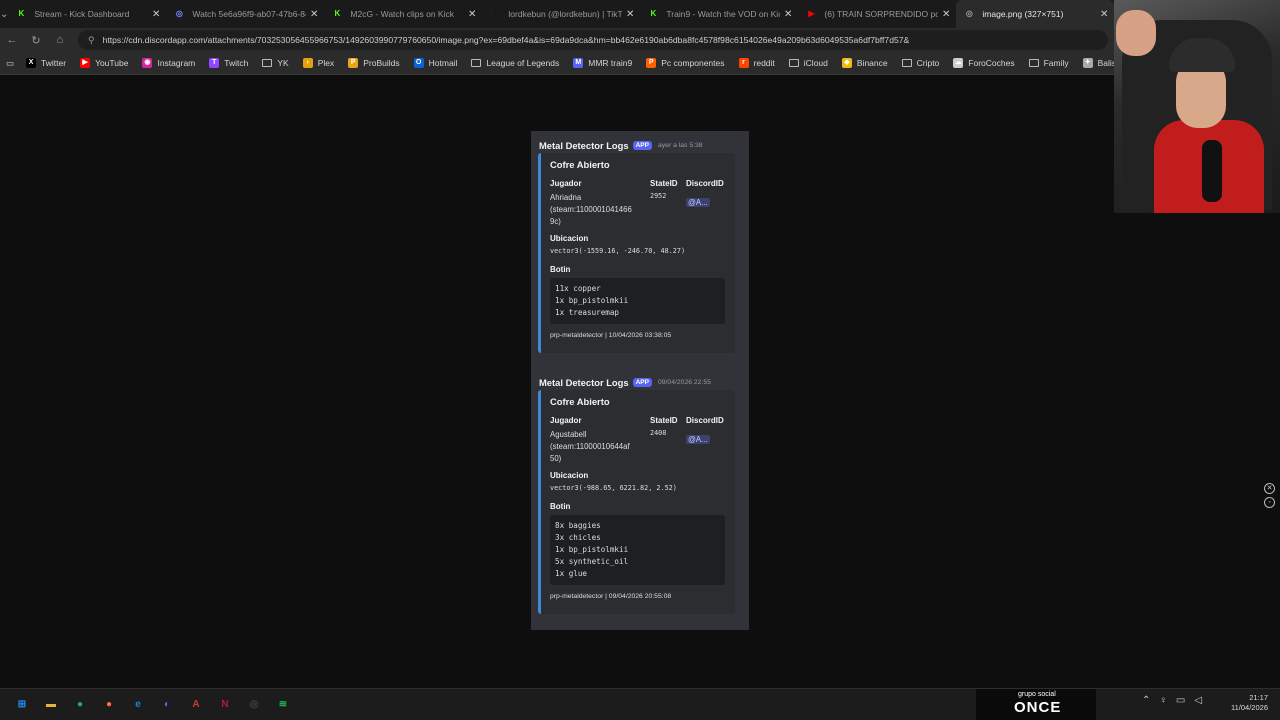 This screenshot has height=720, width=1280. What do you see at coordinates (1269, 488) in the screenshot?
I see `close-circle-icon: ✕` at bounding box center [1269, 488].